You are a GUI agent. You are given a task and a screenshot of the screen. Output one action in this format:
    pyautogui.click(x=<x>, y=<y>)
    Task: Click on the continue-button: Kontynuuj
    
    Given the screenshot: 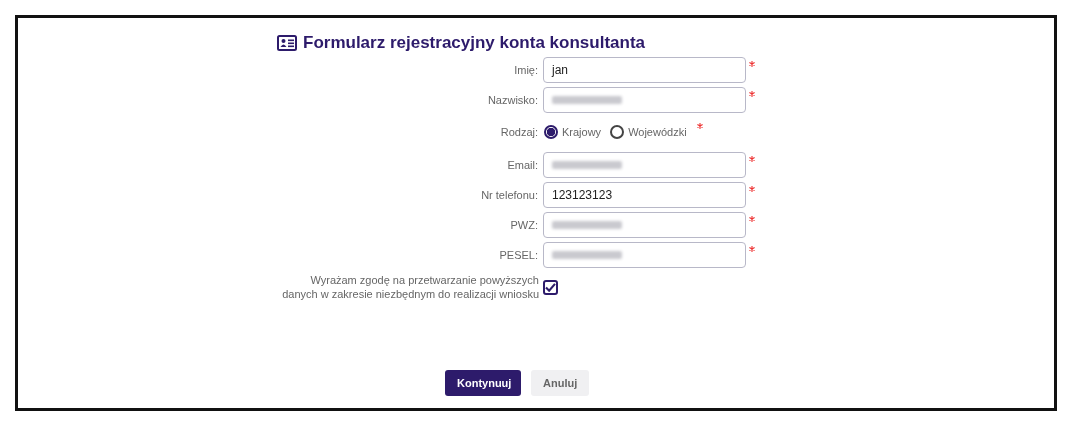 What is the action you would take?
    pyautogui.click(x=483, y=383)
    